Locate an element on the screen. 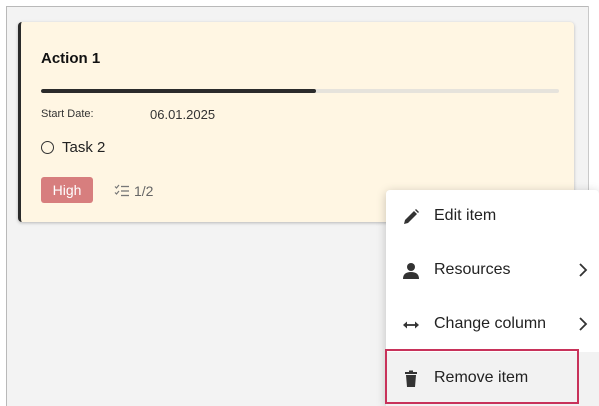  task-label: Task 2 is located at coordinates (84, 147).